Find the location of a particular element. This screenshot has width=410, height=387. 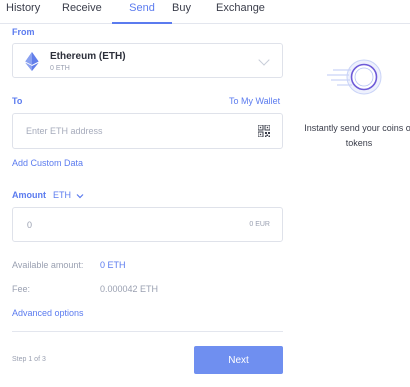

fee-value: 0.000042 ETH is located at coordinates (129, 289).